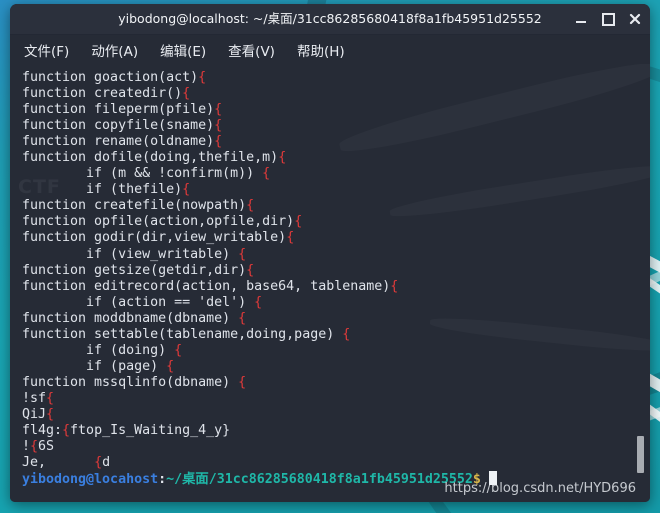 The image size is (660, 513). Describe the element at coordinates (581, 22) in the screenshot. I see `minimize-icon` at that location.